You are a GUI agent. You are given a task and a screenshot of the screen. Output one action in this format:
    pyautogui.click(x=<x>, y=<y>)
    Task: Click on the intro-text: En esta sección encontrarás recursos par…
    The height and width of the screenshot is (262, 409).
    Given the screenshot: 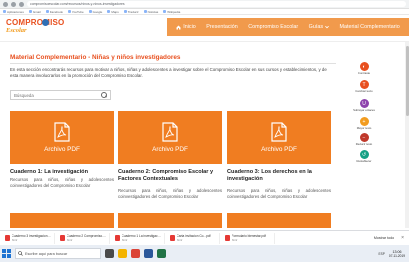 What is the action you would take?
    pyautogui.click(x=168, y=73)
    